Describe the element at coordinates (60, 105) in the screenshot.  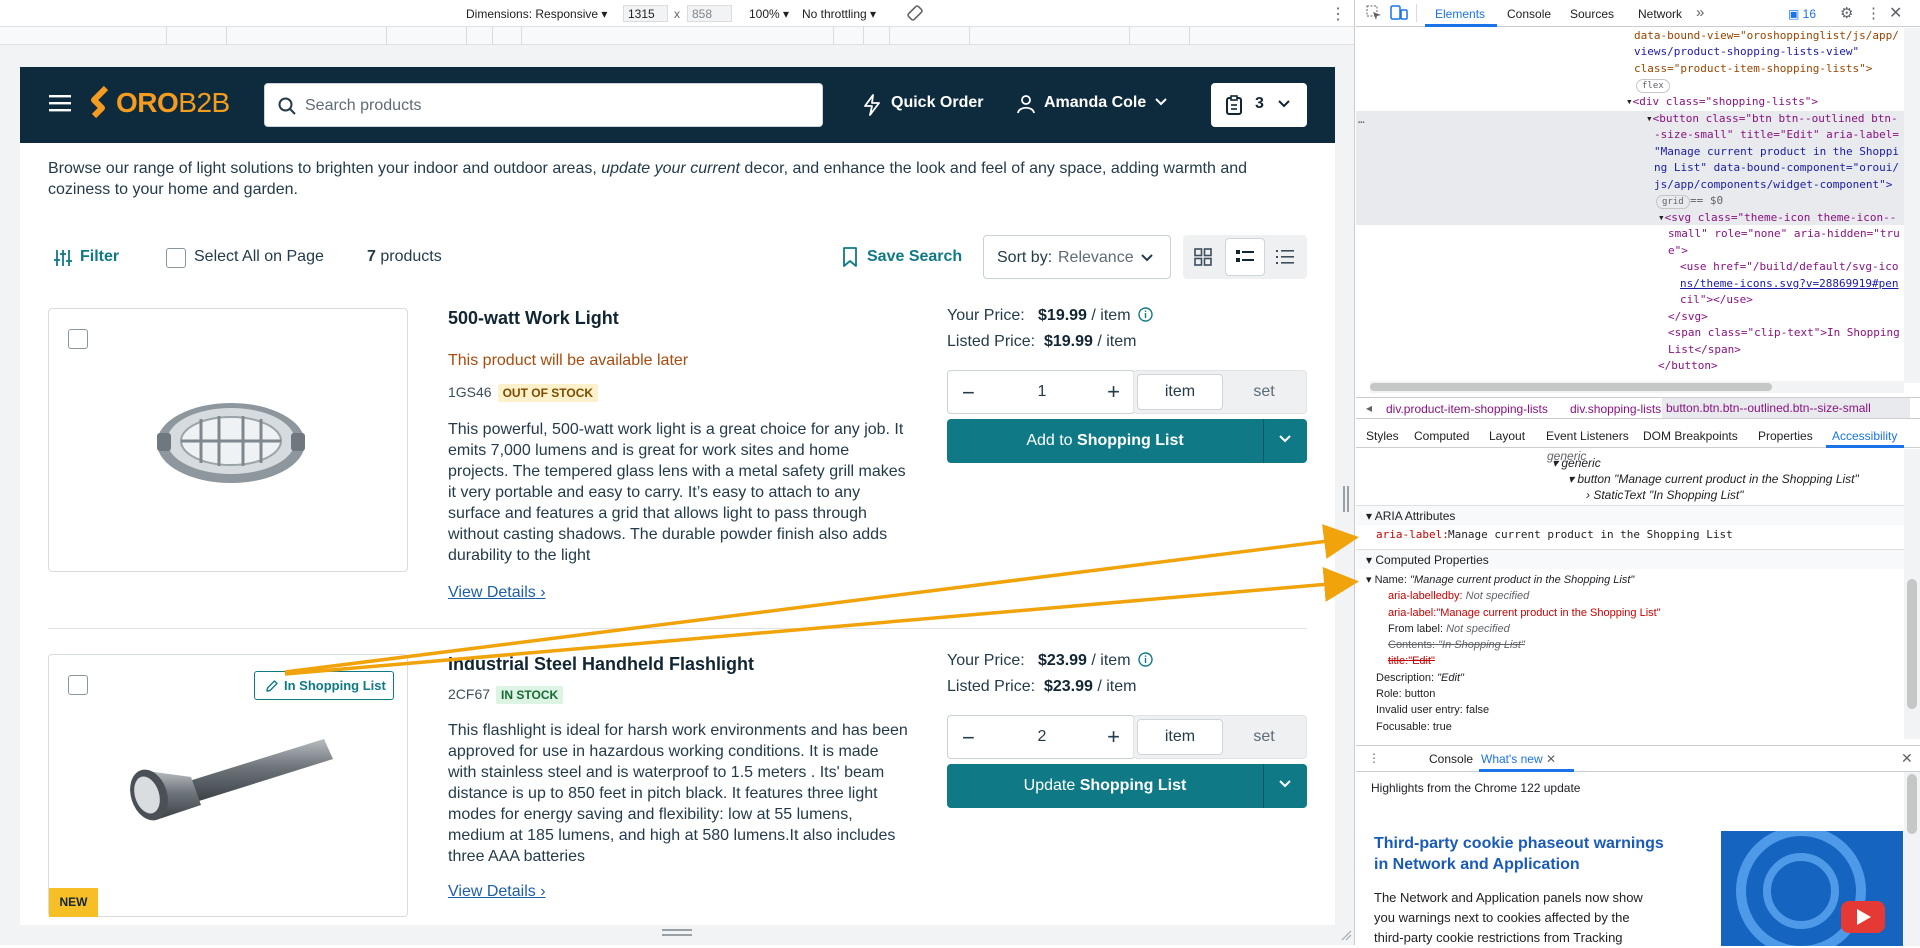
I see `menu-icon` at that location.